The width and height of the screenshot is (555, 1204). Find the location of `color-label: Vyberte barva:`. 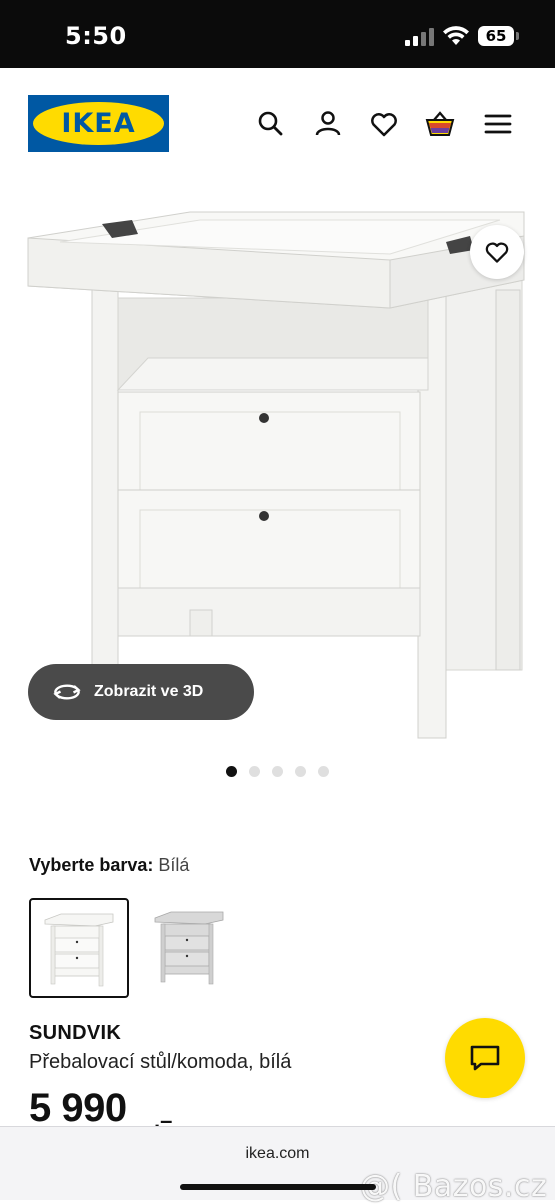

color-label: Vyberte barva: is located at coordinates (91, 865).